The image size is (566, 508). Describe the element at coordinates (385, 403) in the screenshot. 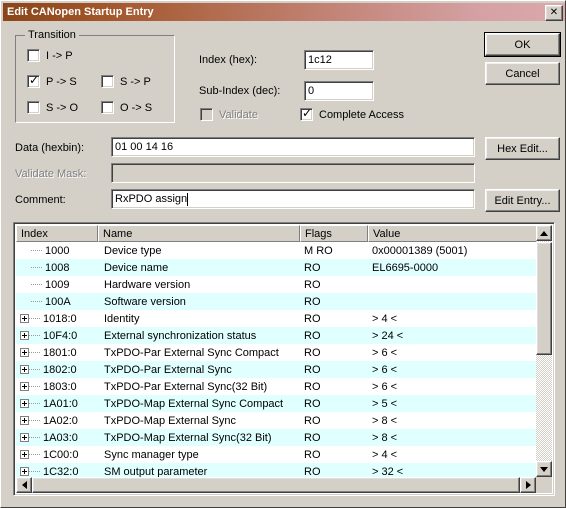

I see `cell-value: > 5 <` at that location.